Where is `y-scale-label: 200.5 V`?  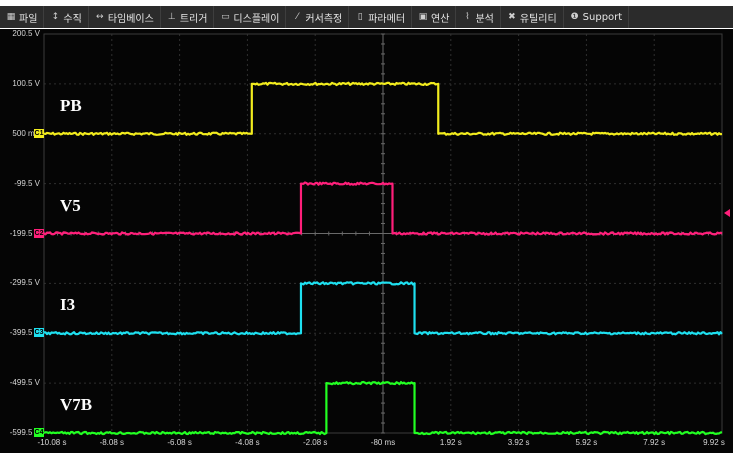
y-scale-label: 200.5 V is located at coordinates (26, 33).